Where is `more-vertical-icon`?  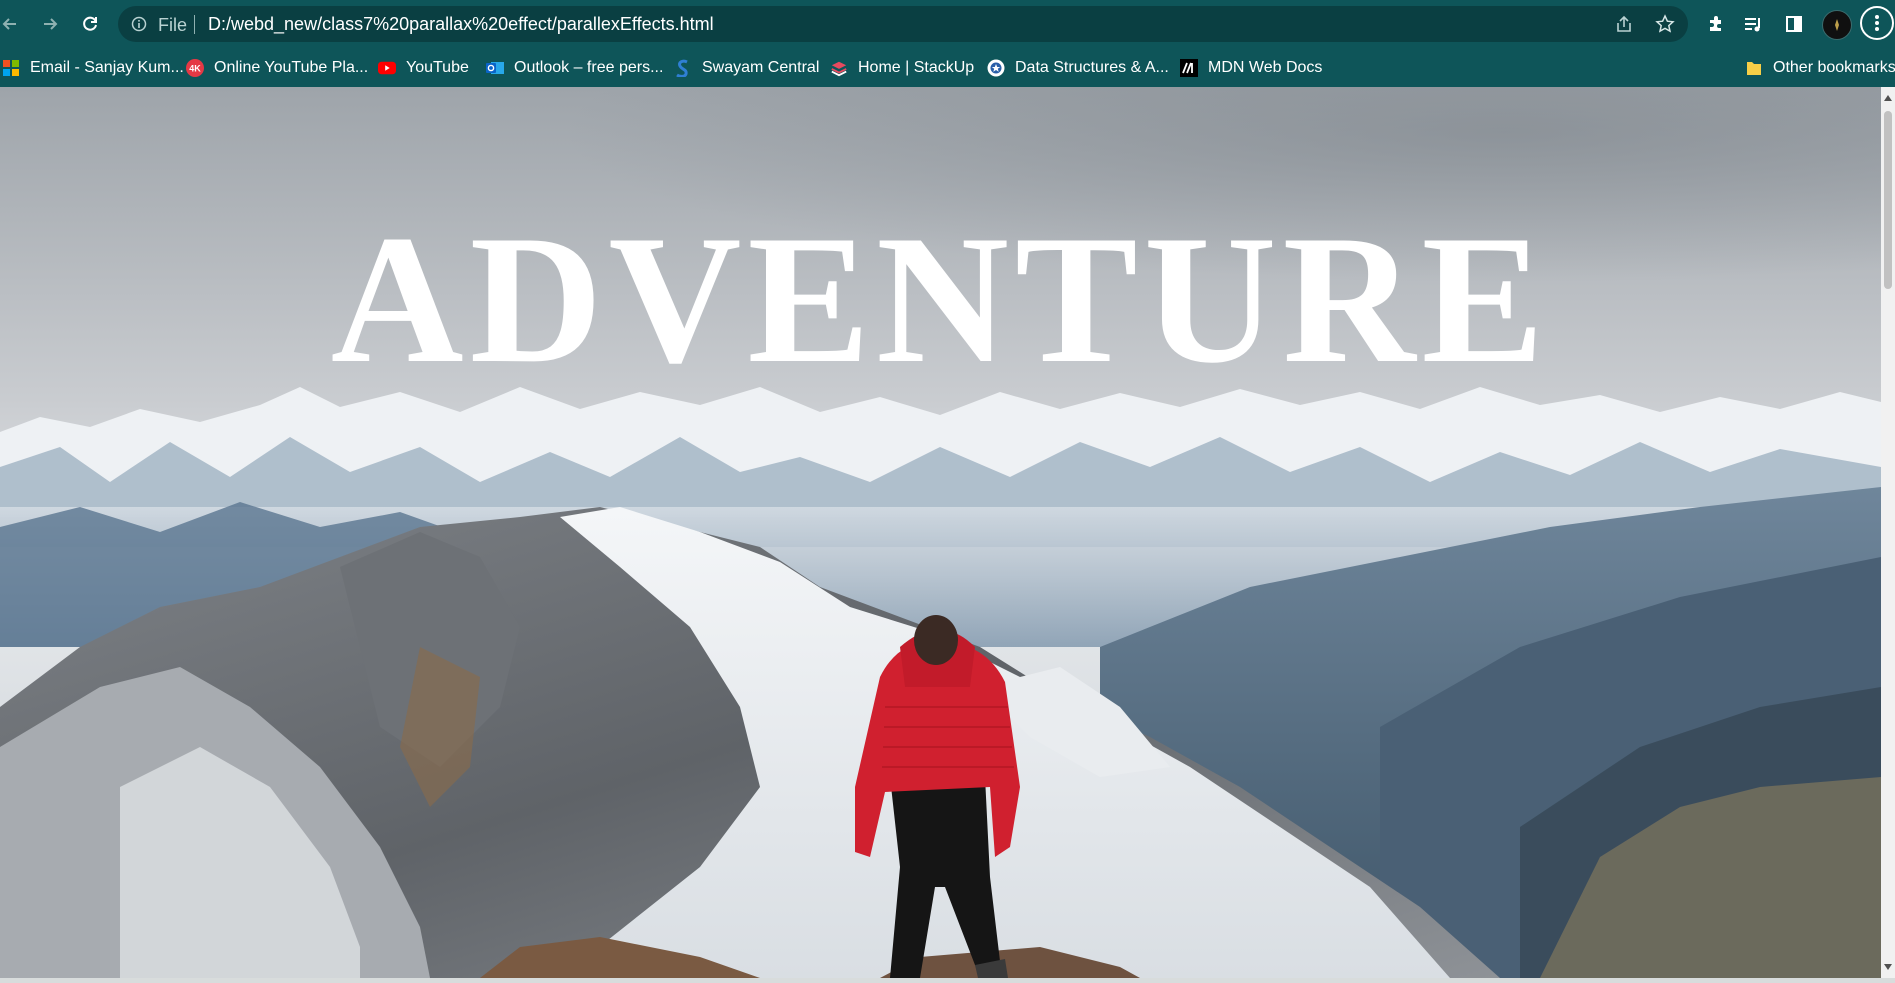 more-vertical-icon is located at coordinates (1877, 23).